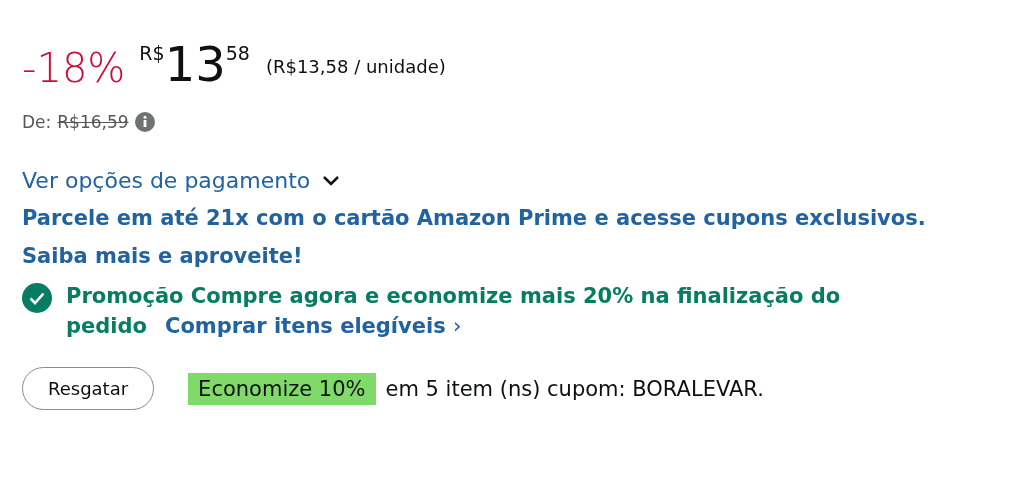 This screenshot has height=500, width=1022. Describe the element at coordinates (195, 64) in the screenshot. I see `price-whole: 13` at that location.